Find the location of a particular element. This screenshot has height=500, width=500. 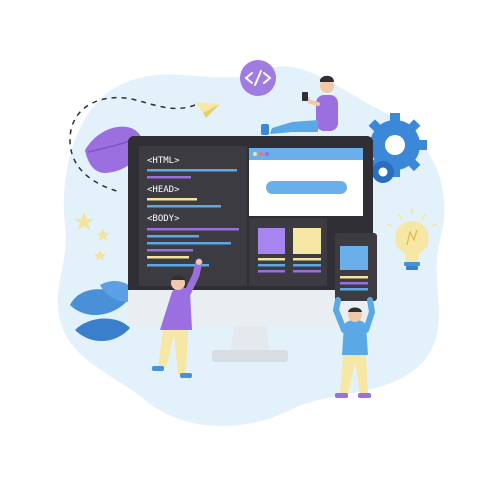

code-head-tag: <HEAD> is located at coordinates (163, 190).